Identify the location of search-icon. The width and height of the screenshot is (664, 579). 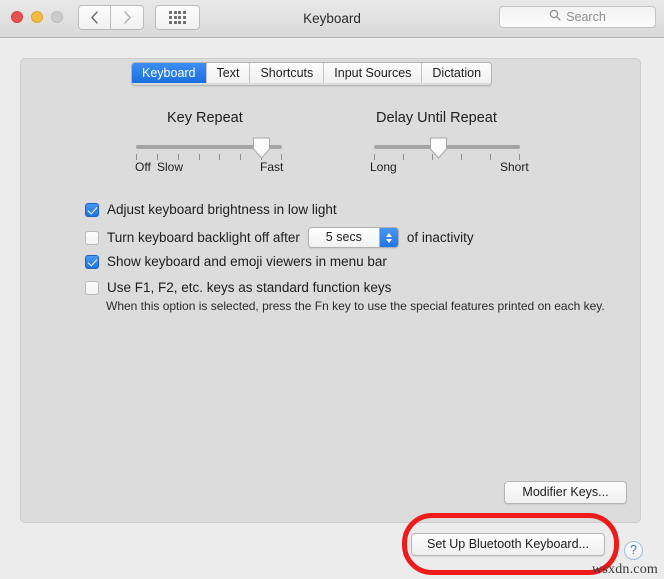
(555, 17).